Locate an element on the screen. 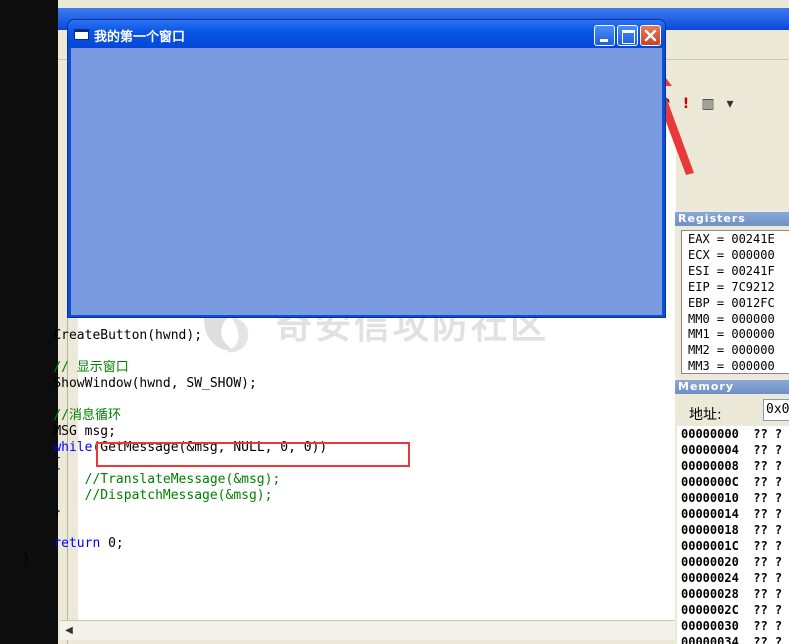 The image size is (789, 644). memory-row: 0000002C ?? ? is located at coordinates (732, 610).